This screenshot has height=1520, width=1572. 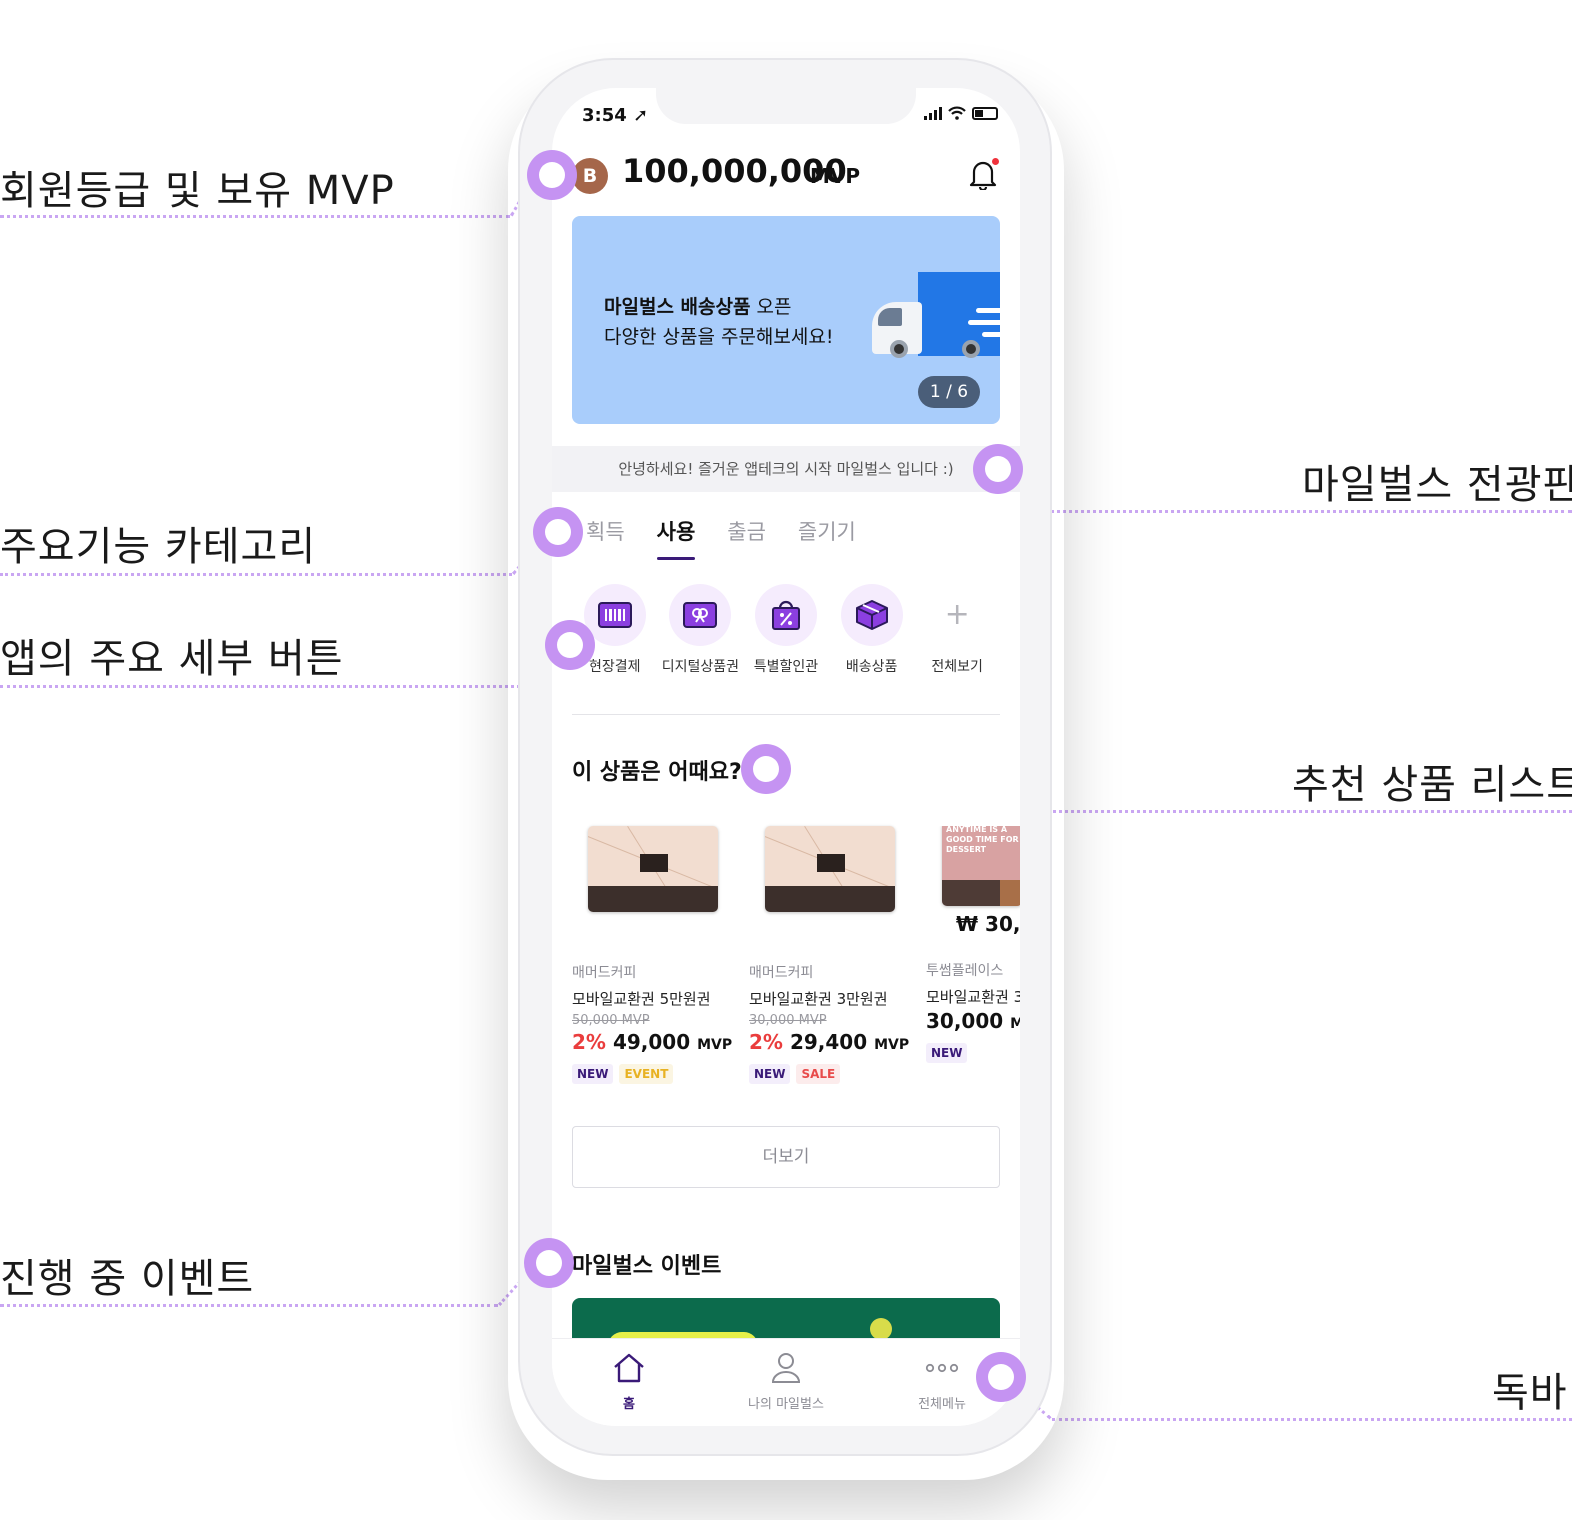 I want to click on discount-bag-icon, so click(x=785, y=615).